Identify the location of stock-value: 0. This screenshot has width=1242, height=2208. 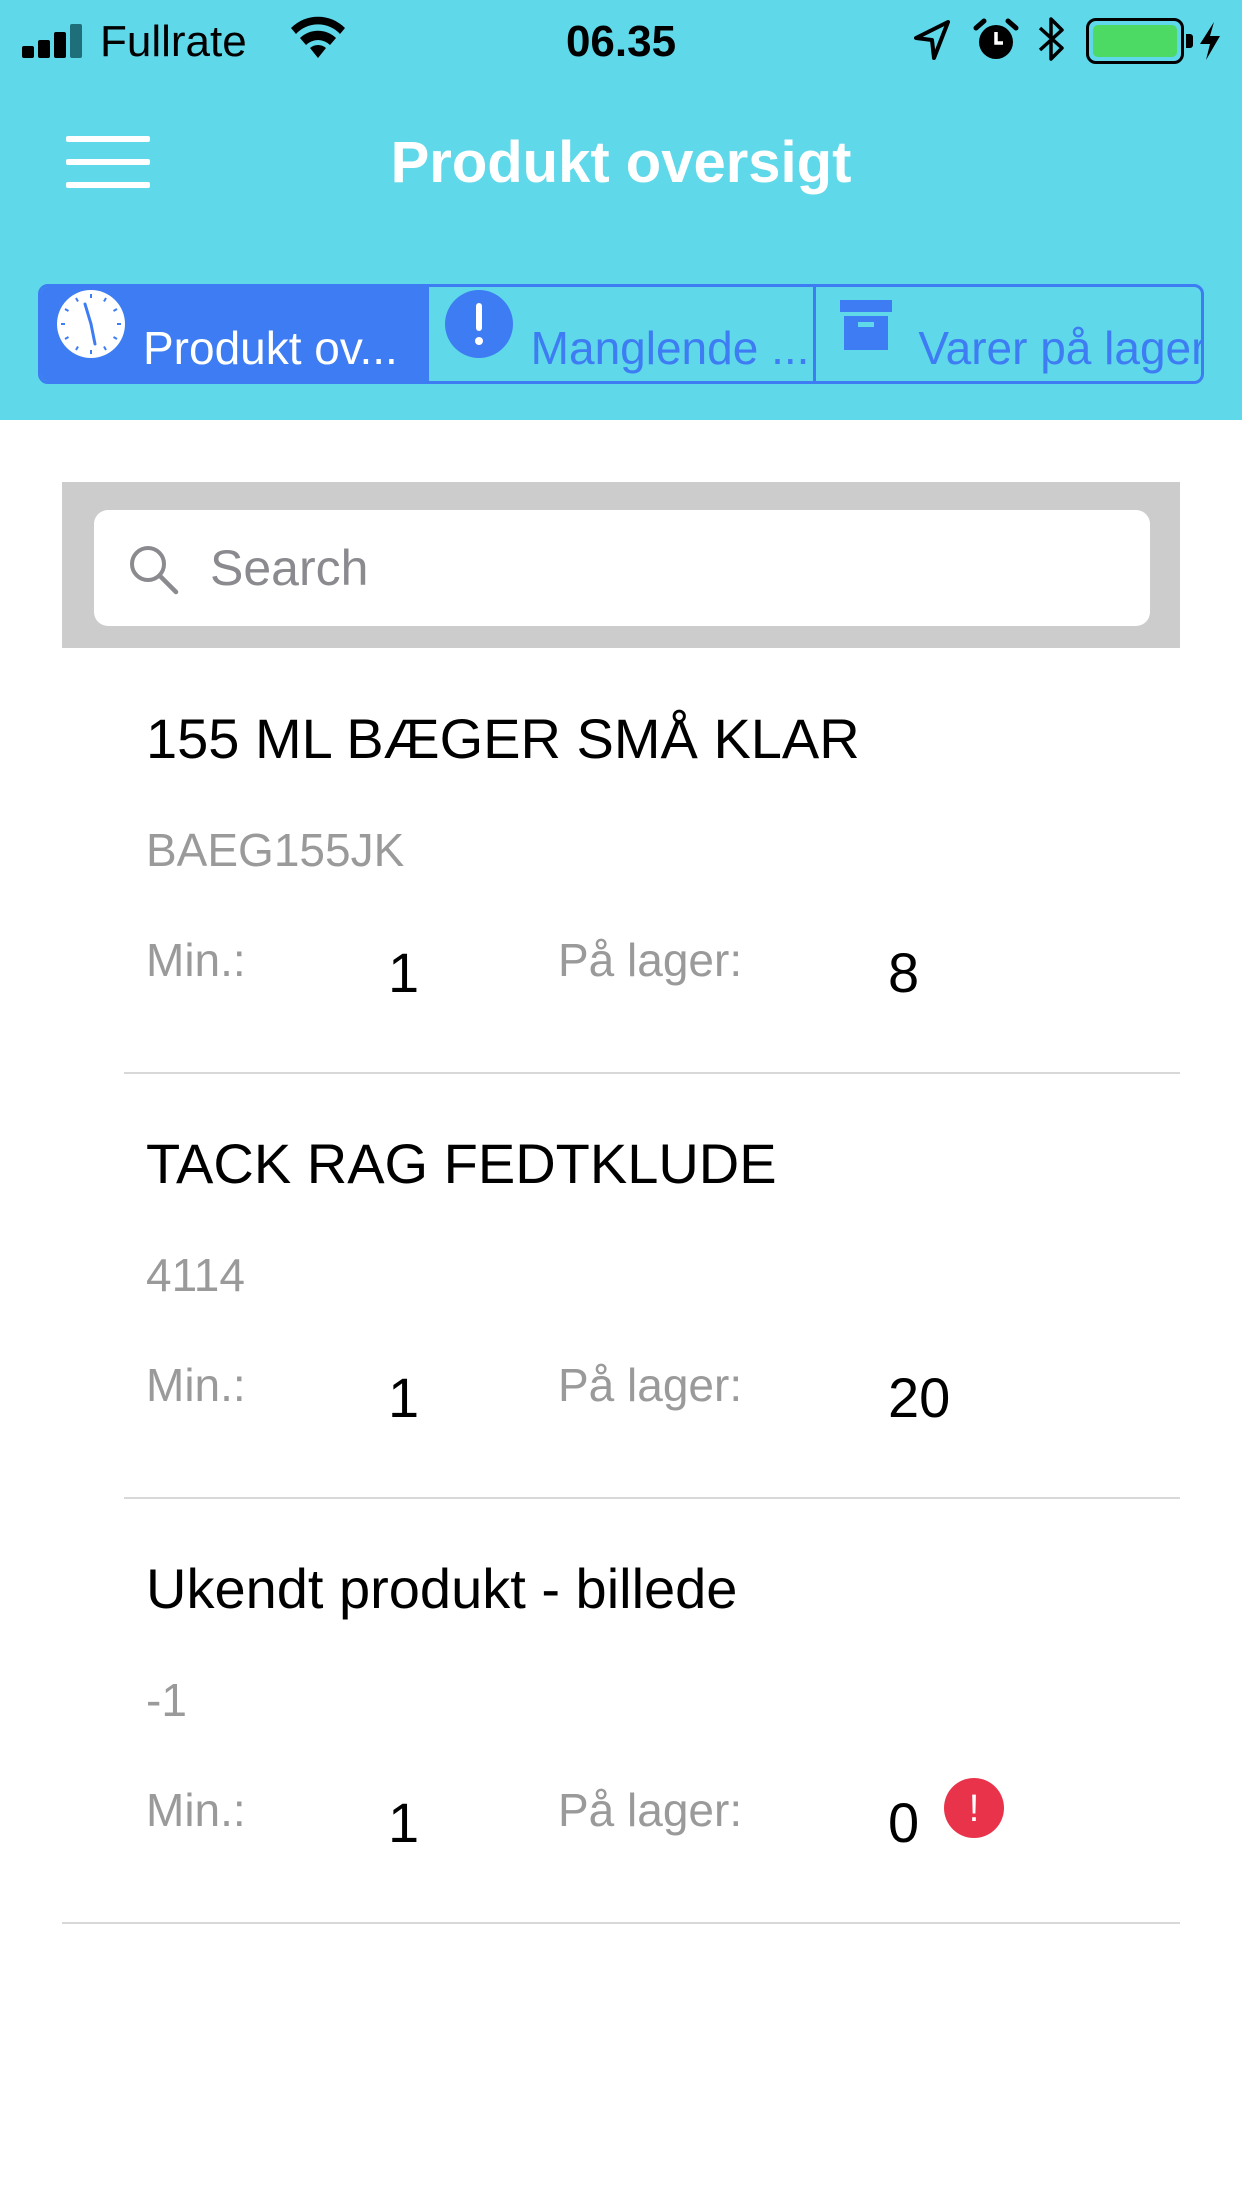
(904, 1822).